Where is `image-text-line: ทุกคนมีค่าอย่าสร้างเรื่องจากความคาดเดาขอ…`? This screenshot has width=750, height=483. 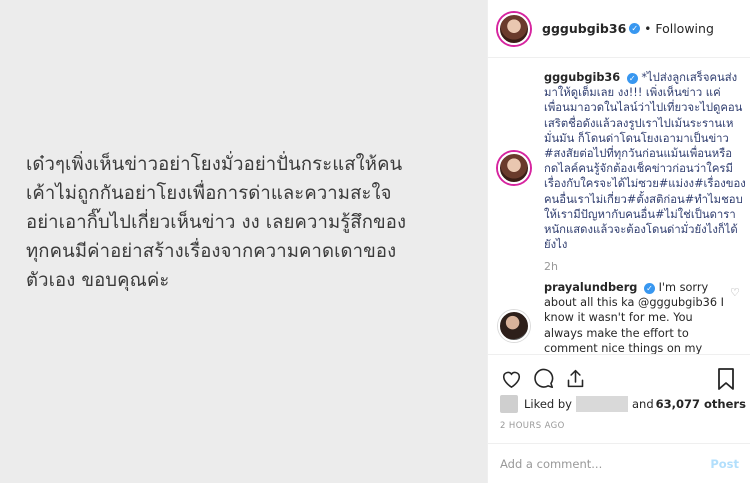 image-text-line: ทุกคนมีค่าอย่าสร้างเรื่องจากความคาดเดาขอ… is located at coordinates (211, 251).